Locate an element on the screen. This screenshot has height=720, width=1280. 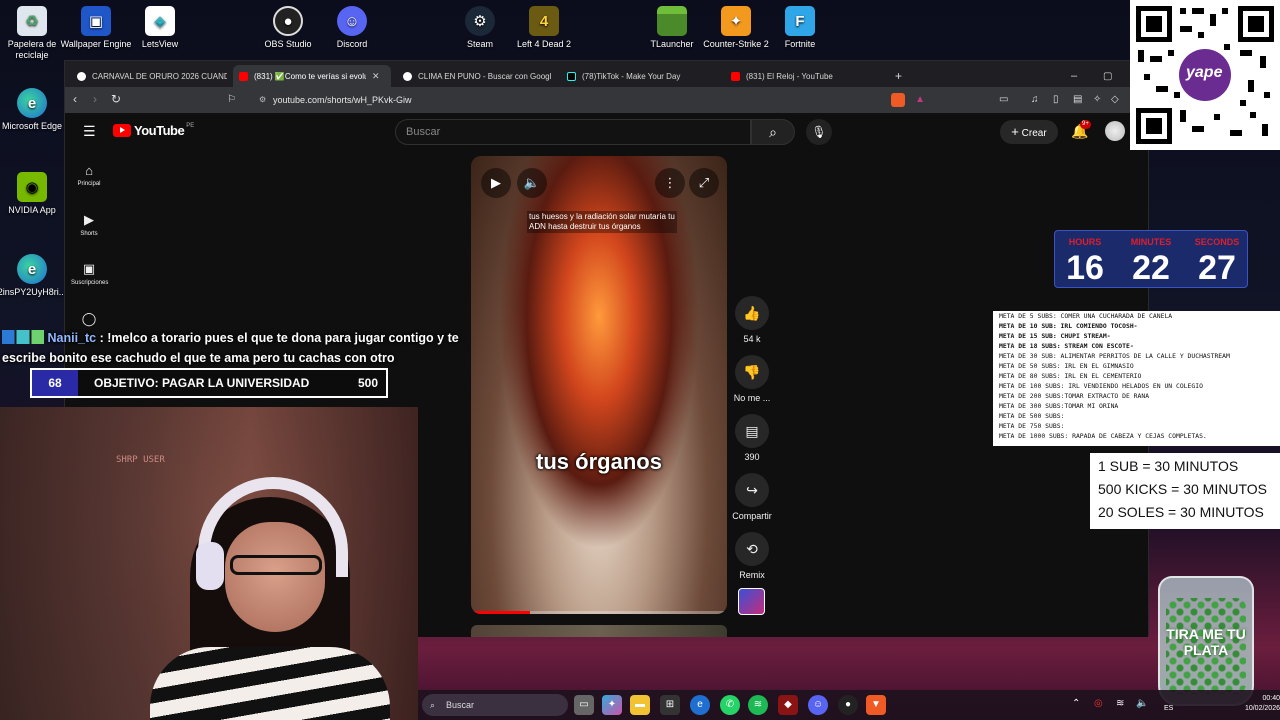
comments-button: ▤ 390 is located at coordinates (752, 438).